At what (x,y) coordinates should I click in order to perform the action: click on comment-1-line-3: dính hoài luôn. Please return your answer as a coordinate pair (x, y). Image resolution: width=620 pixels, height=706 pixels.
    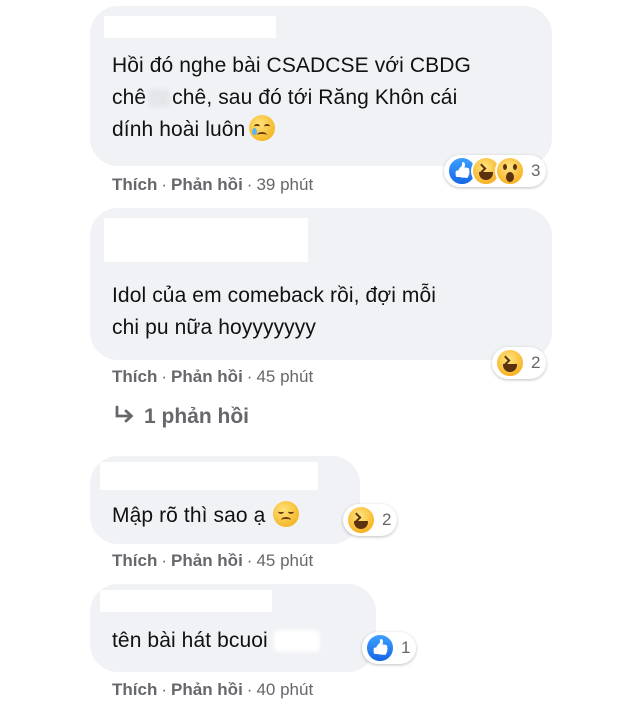
    Looking at the image, I should click on (332, 130).